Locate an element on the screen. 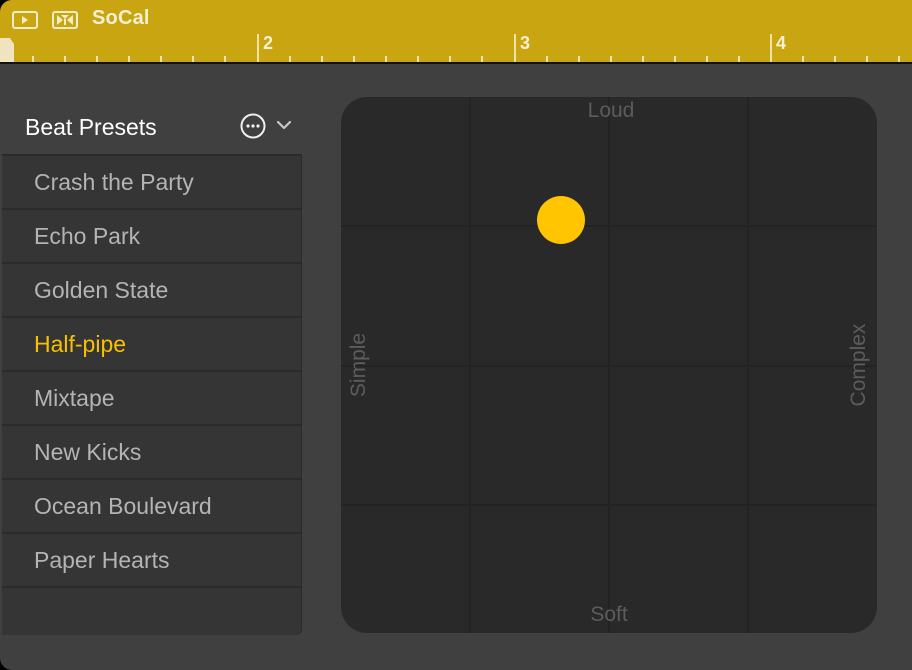 The image size is (912, 670). preset-item: Mixtape is located at coordinates (151, 399).